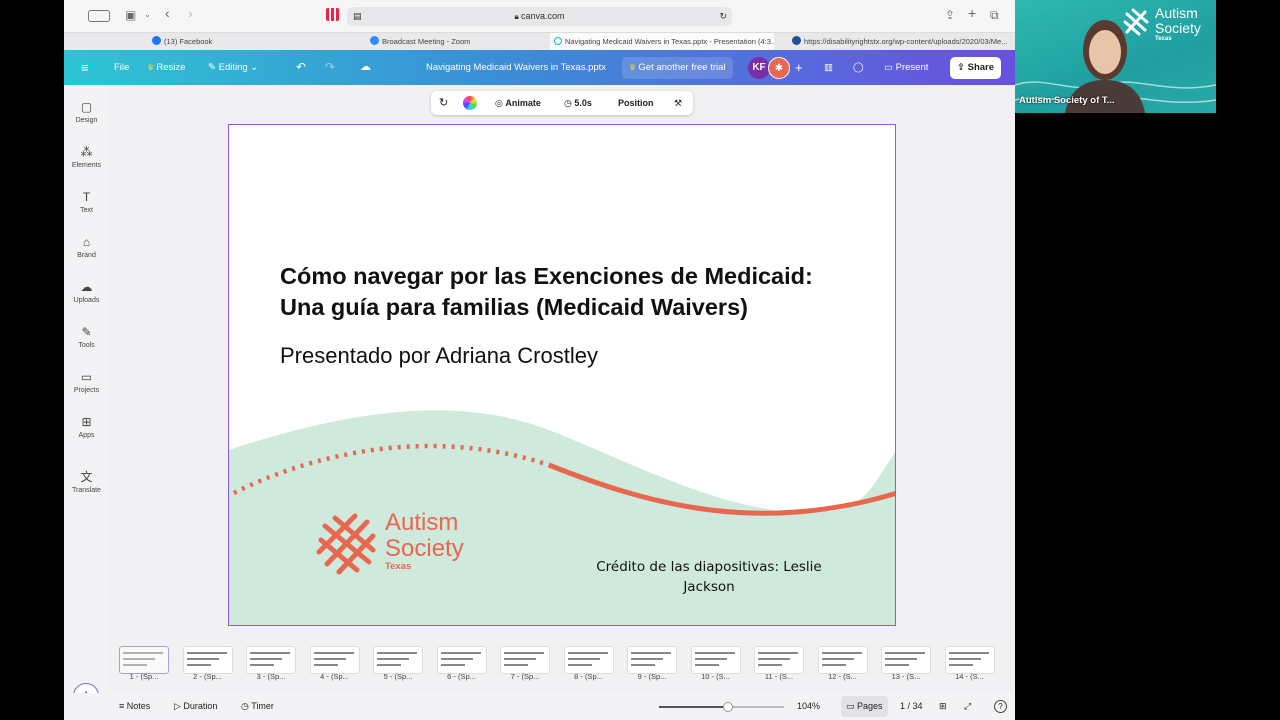  What do you see at coordinates (213, 67) in the screenshot?
I see `pencil-icon: ✎` at bounding box center [213, 67].